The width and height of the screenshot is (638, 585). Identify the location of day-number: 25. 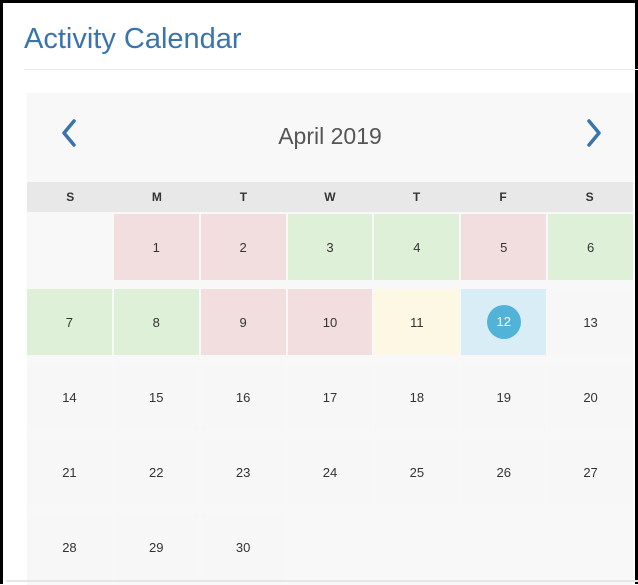
(417, 472).